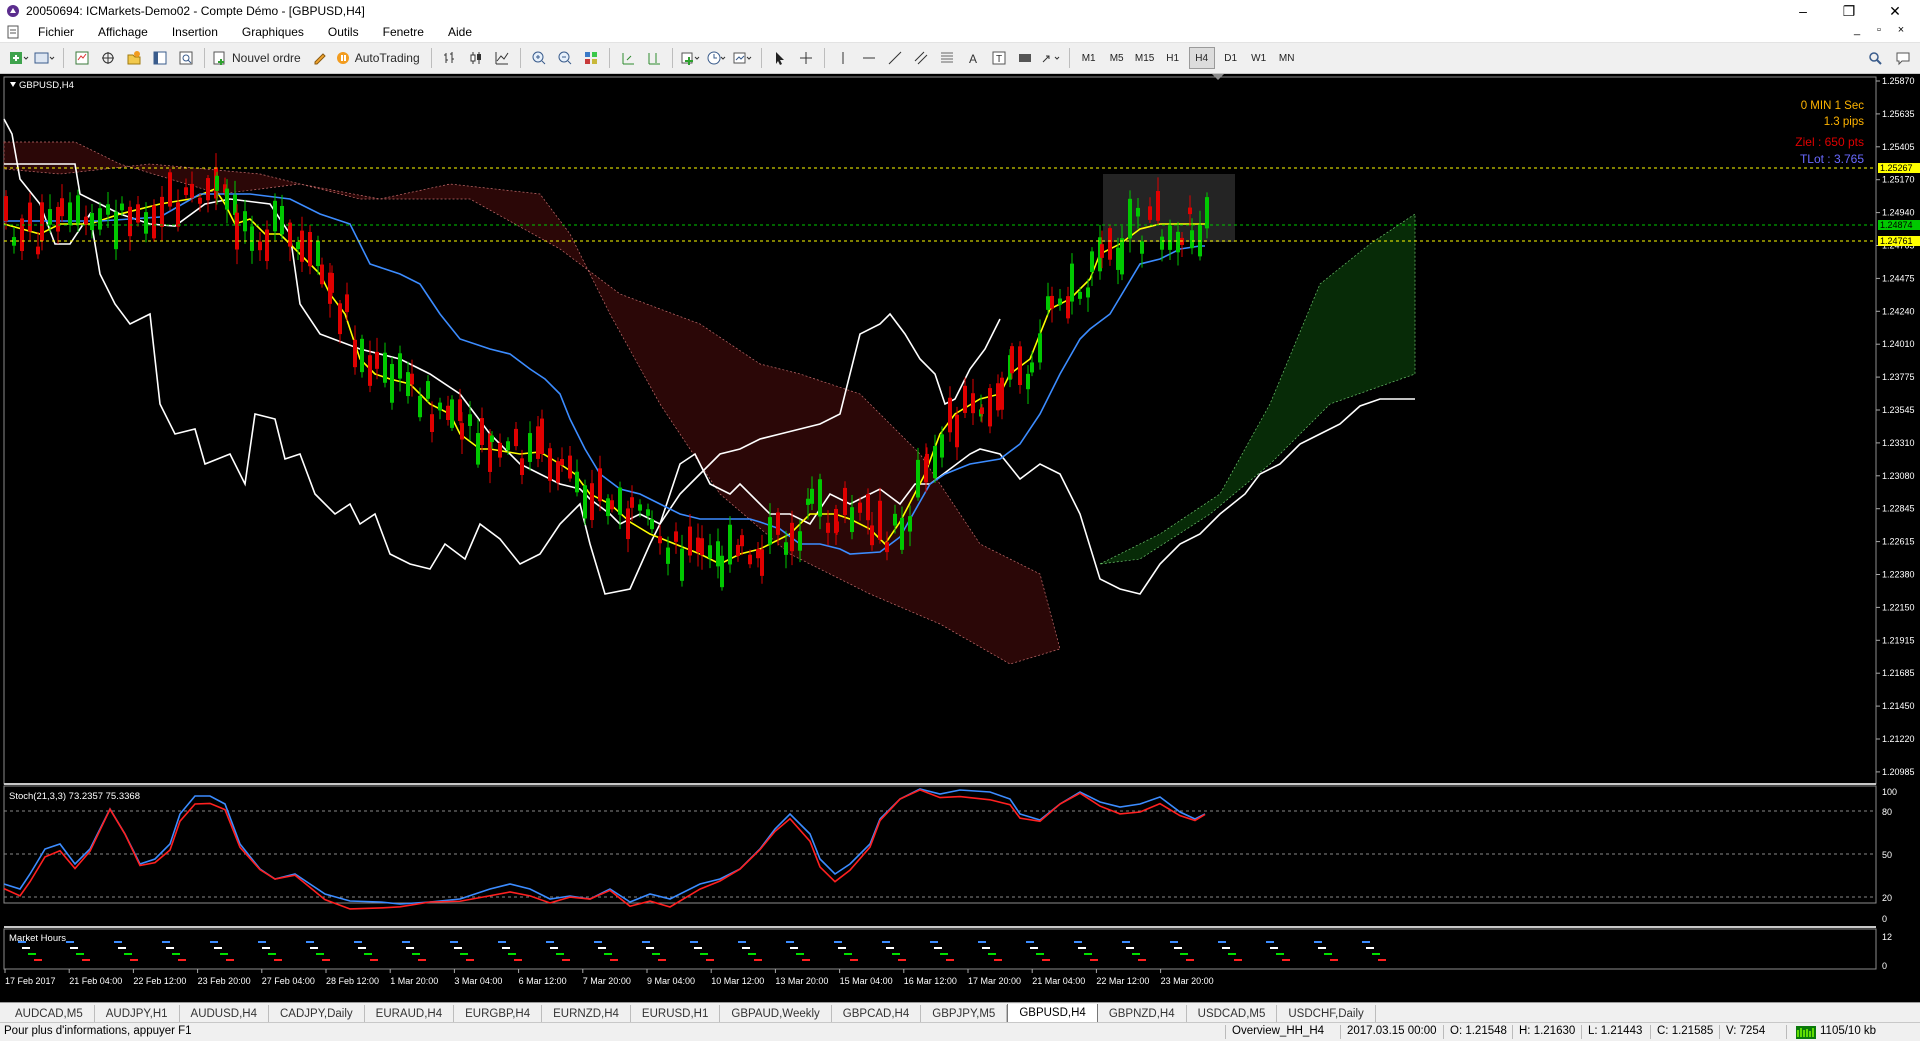  What do you see at coordinates (45, 58) in the screenshot?
I see `profiles-icon` at bounding box center [45, 58].